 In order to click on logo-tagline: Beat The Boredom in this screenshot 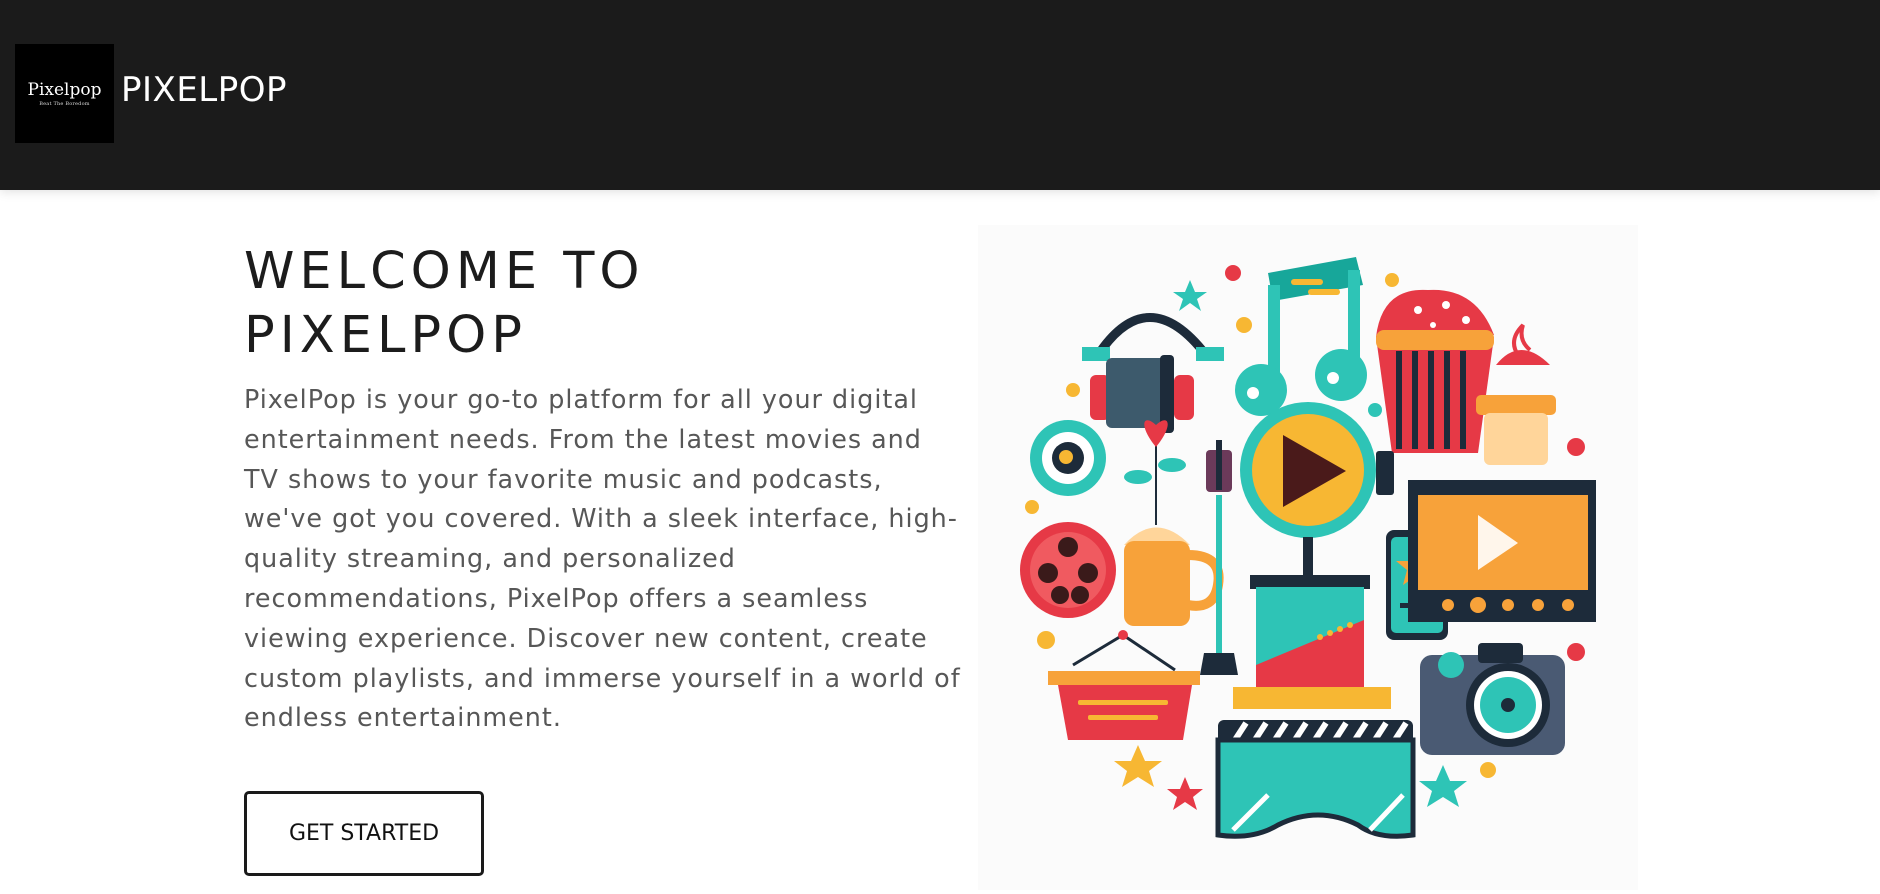, I will do `click(64, 103)`.